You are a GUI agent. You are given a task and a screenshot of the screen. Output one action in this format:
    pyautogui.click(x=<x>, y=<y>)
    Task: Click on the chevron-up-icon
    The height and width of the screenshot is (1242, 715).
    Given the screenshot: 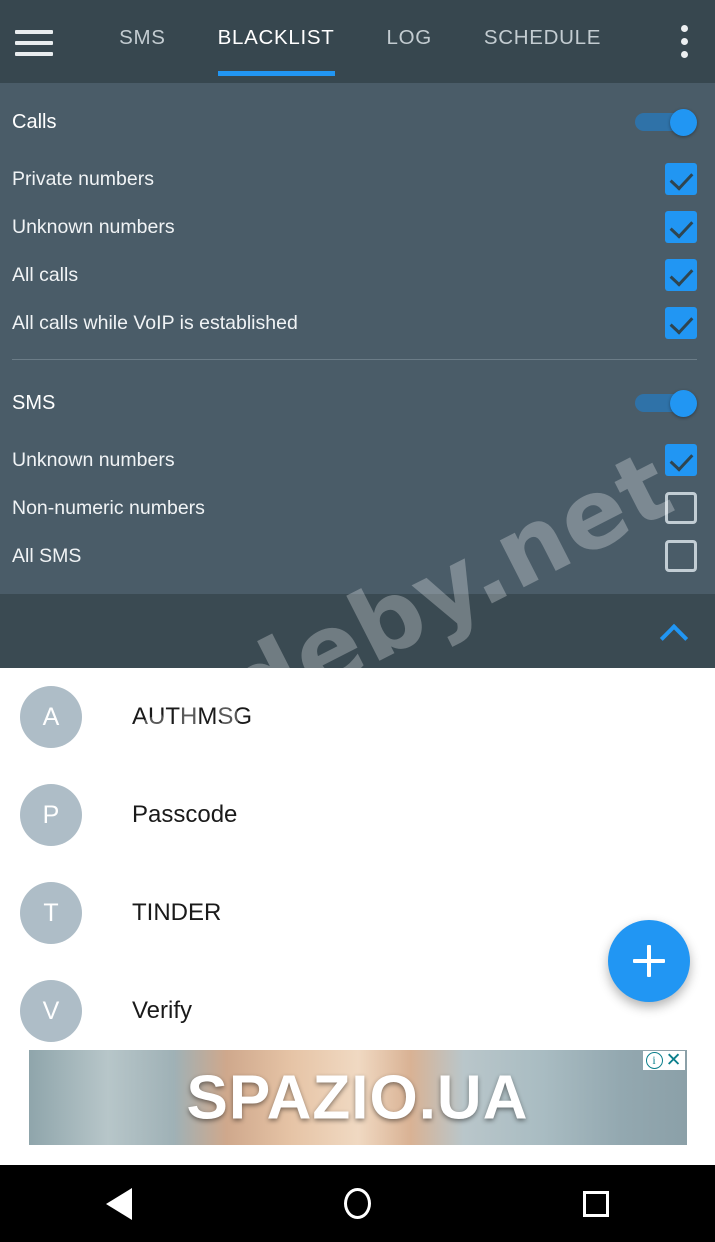 What is the action you would take?
    pyautogui.click(x=676, y=631)
    